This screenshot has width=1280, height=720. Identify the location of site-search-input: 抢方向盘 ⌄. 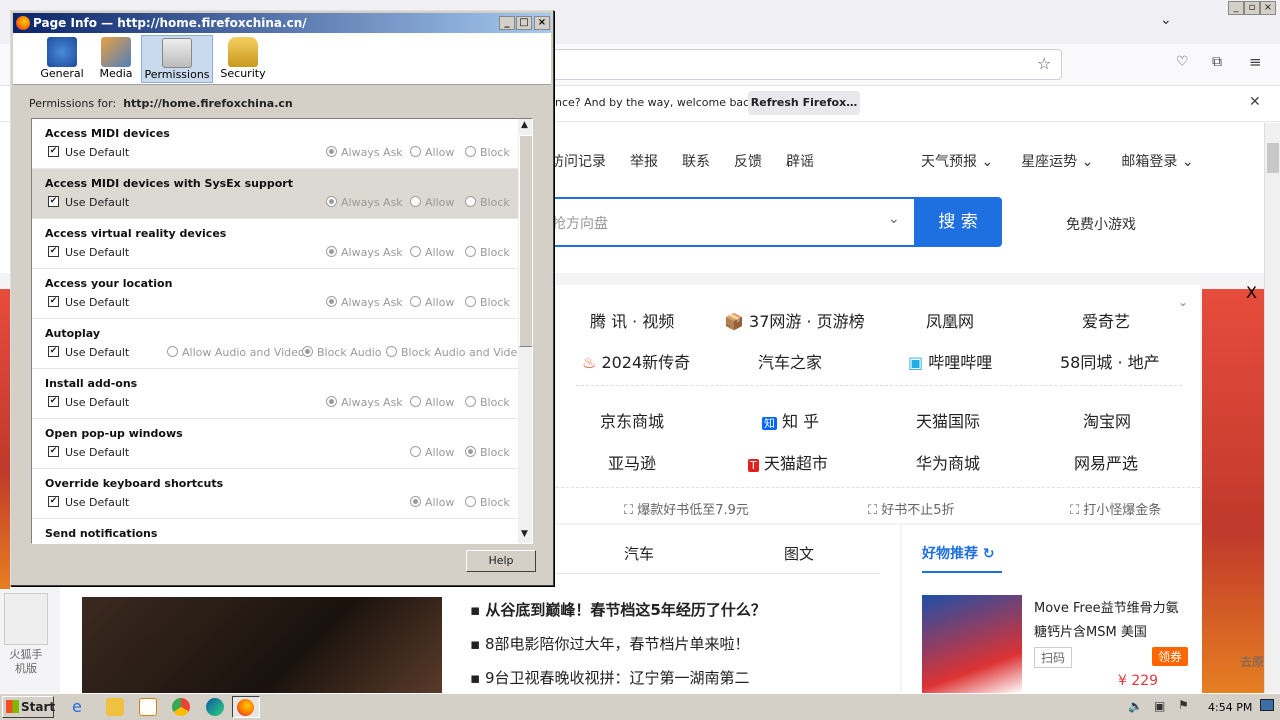
(727, 222).